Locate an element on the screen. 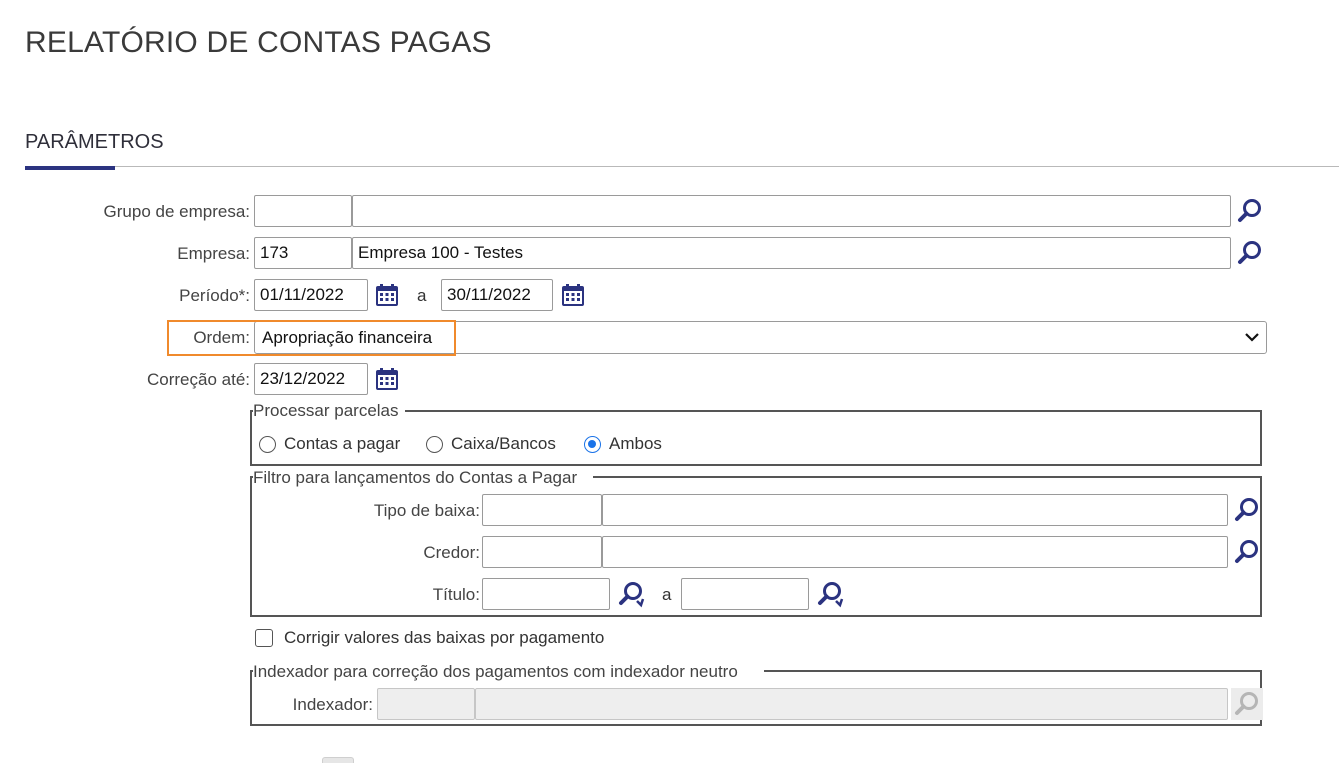 The width and height of the screenshot is (1339, 763). periodo-start-calendar-button is located at coordinates (387, 295).